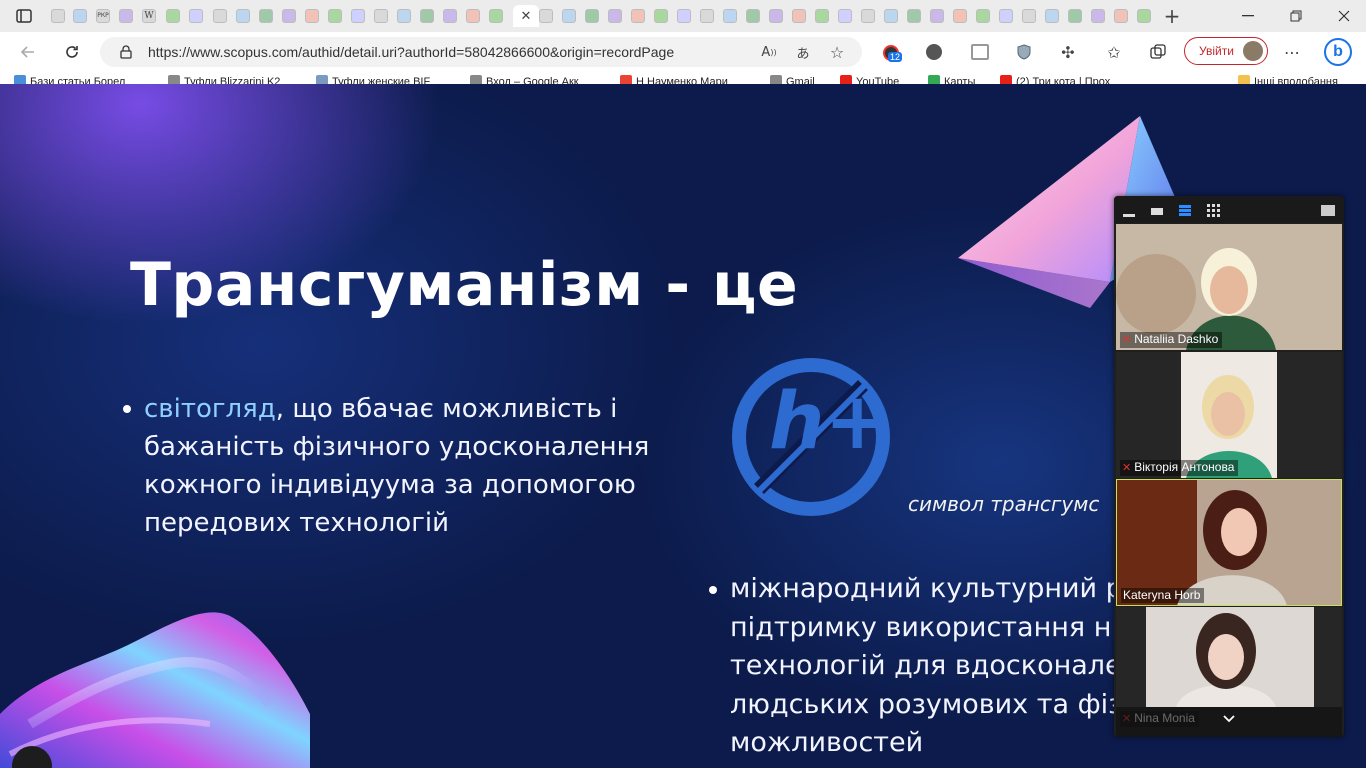 The height and width of the screenshot is (768, 1366). Describe the element at coordinates (934, 52) in the screenshot. I see `extension-globe-icon` at that location.